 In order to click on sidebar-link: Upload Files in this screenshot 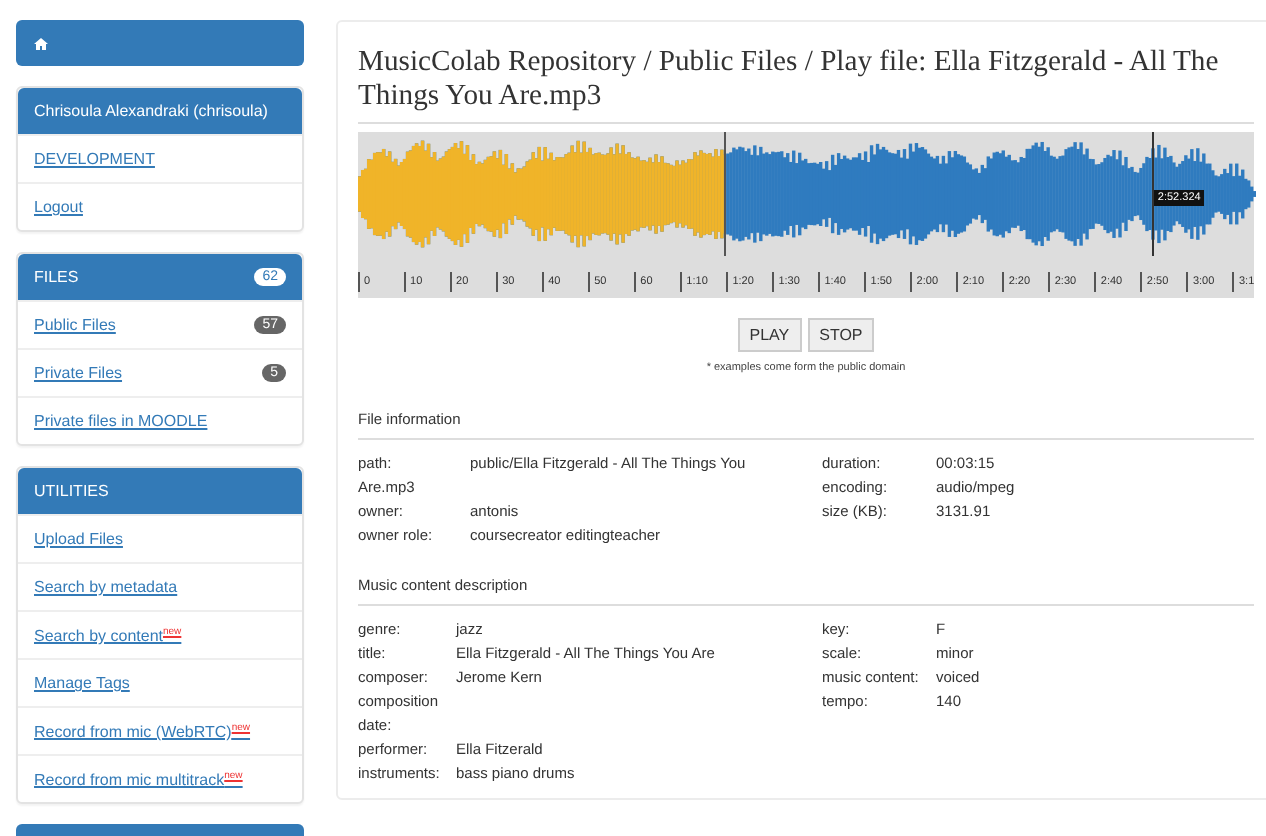, I will do `click(78, 539)`.